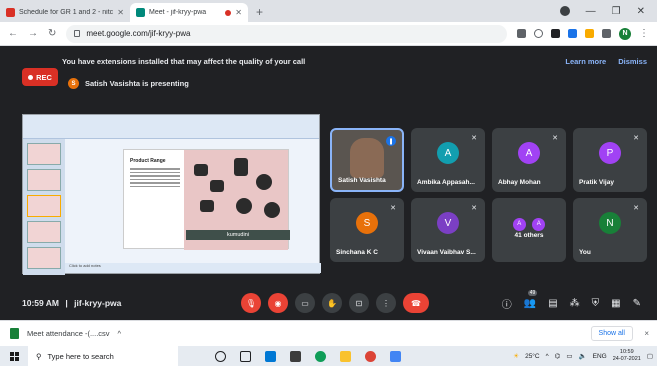 Image resolution: width=657 pixels, height=366 pixels. What do you see at coordinates (611, 333) in the screenshot?
I see `show-all-button: Show all` at bounding box center [611, 333].